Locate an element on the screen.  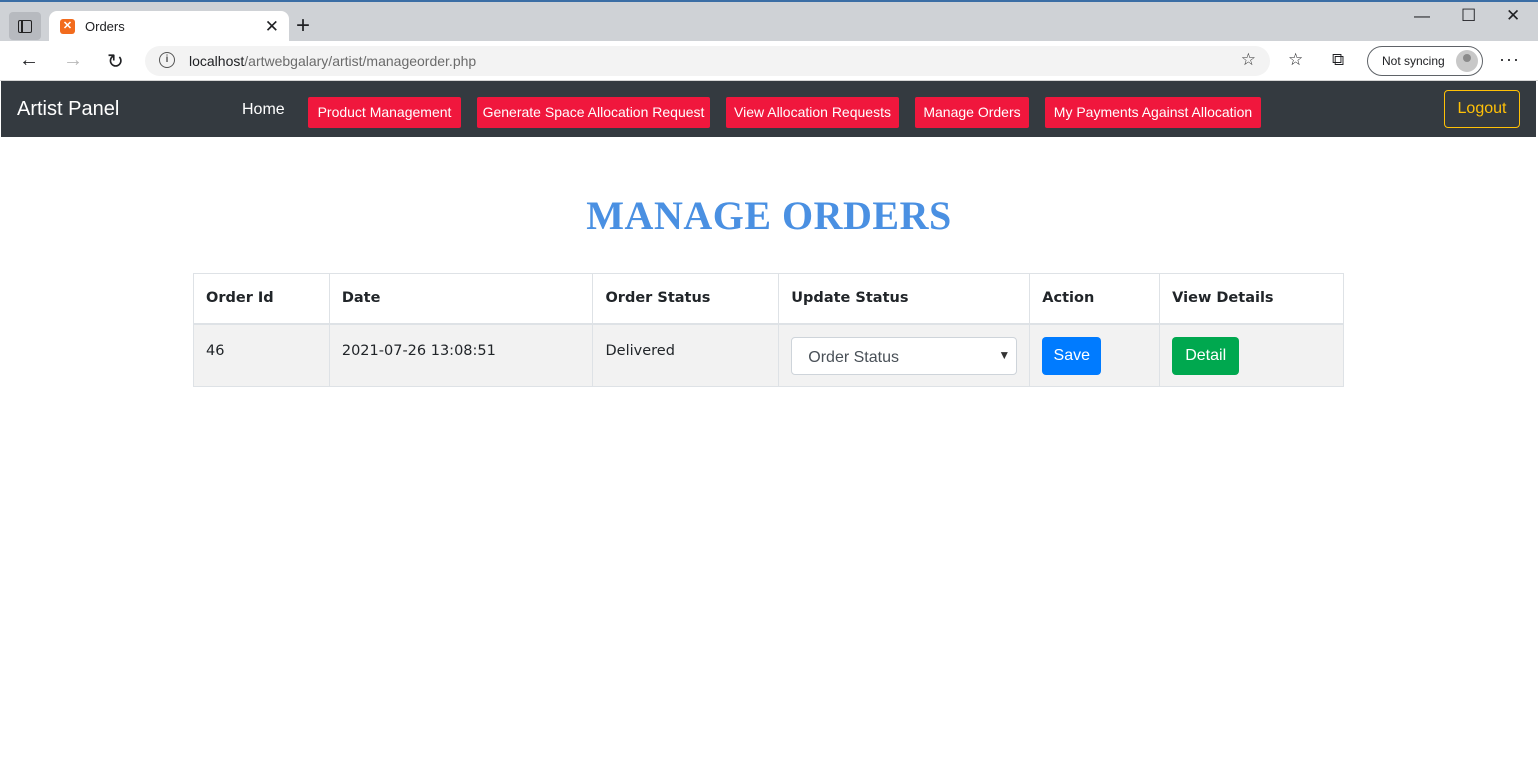
tab-title: Orders is located at coordinates (105, 26).